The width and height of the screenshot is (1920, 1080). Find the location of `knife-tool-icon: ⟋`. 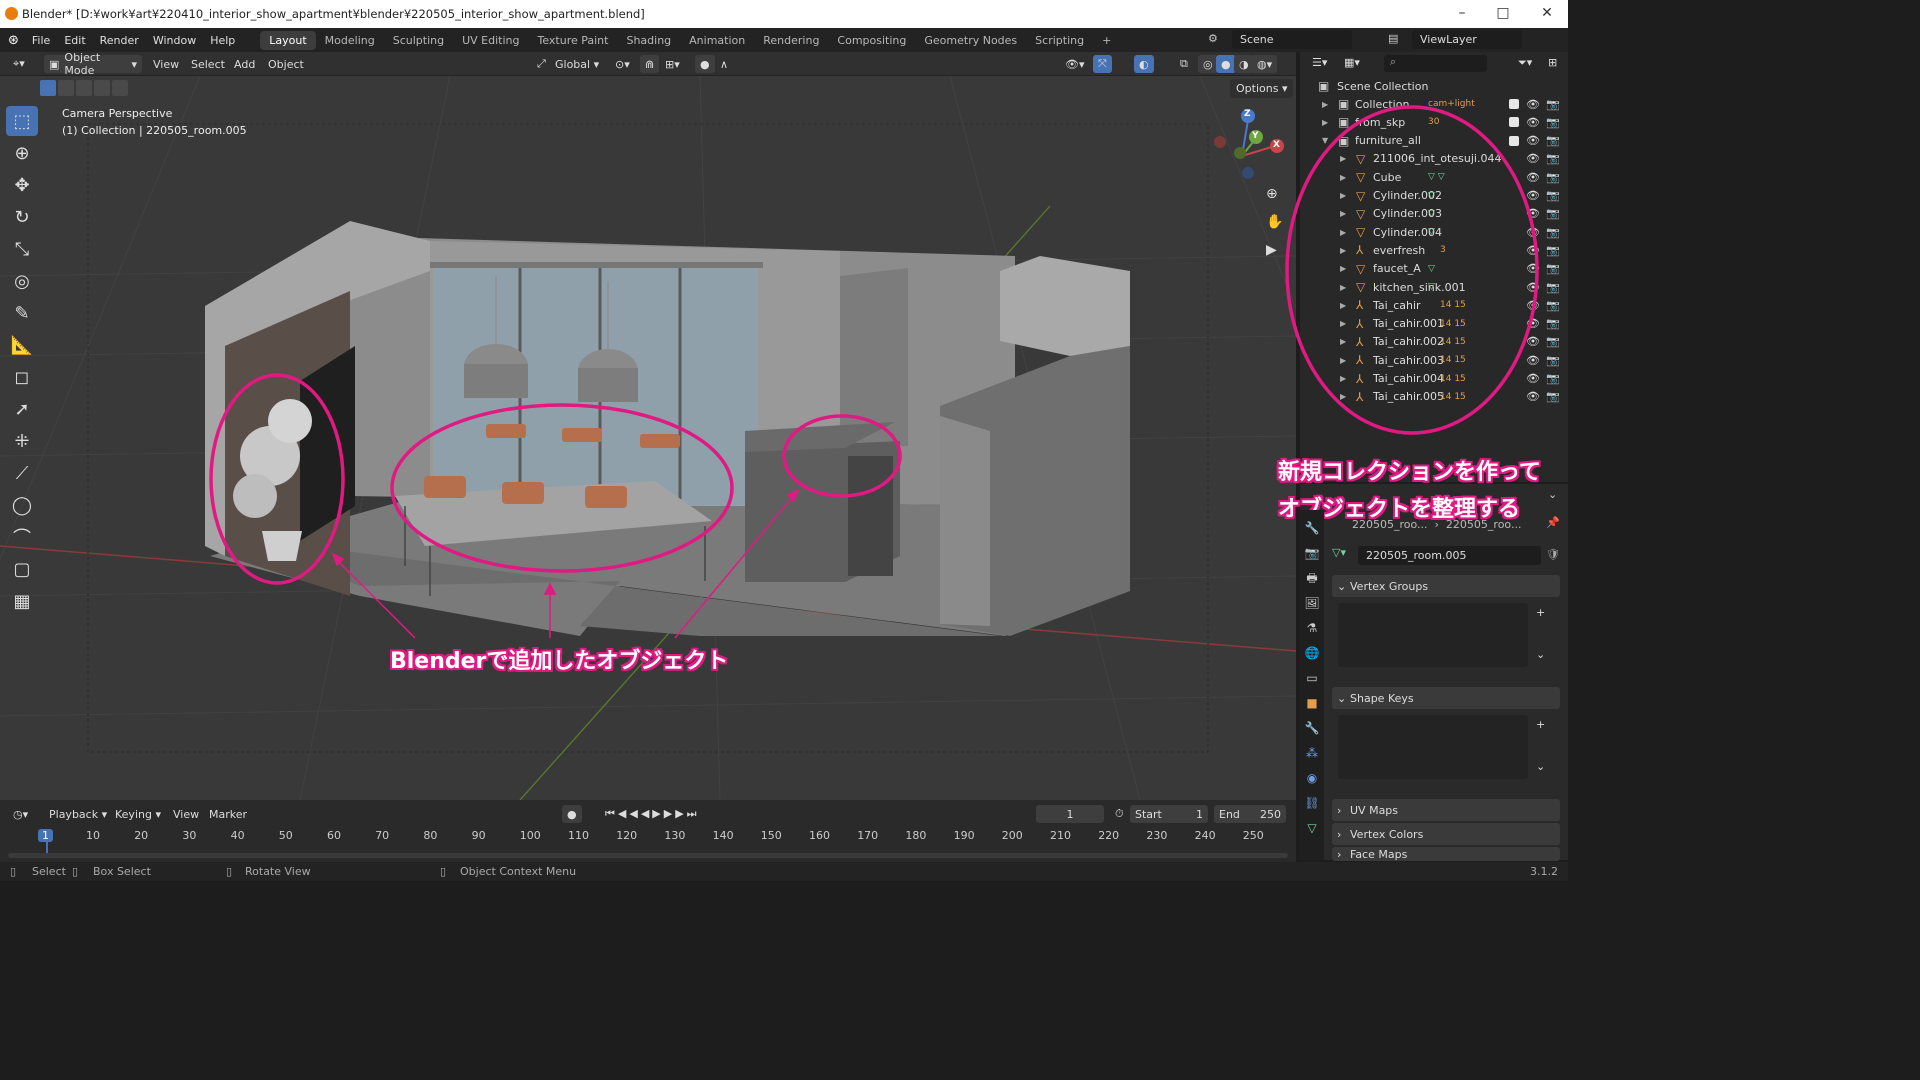

knife-tool-icon: ⟋ is located at coordinates (22, 473).